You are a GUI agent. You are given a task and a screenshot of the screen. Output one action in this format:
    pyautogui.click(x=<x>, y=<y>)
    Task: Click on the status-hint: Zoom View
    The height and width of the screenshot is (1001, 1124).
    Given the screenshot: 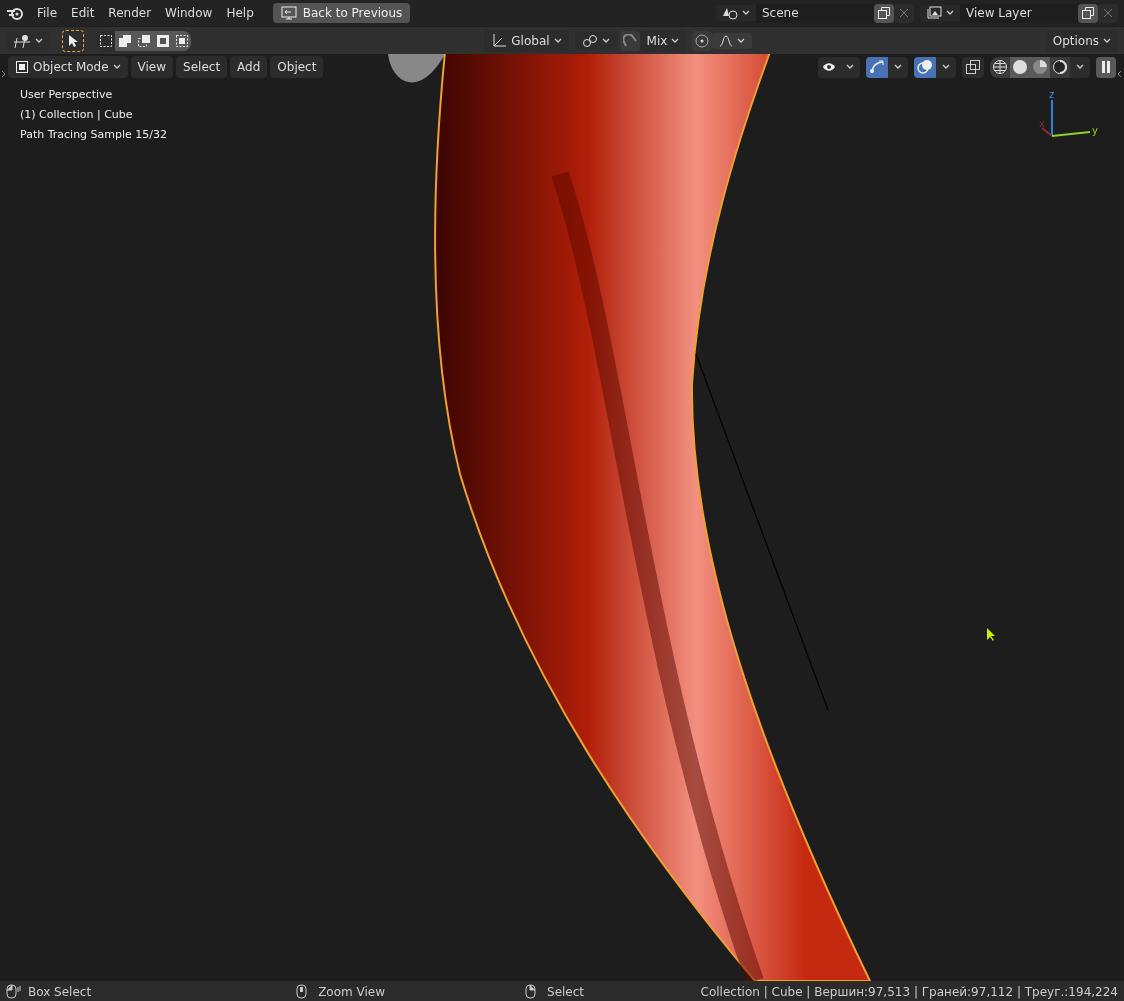 What is the action you would take?
    pyautogui.click(x=352, y=992)
    